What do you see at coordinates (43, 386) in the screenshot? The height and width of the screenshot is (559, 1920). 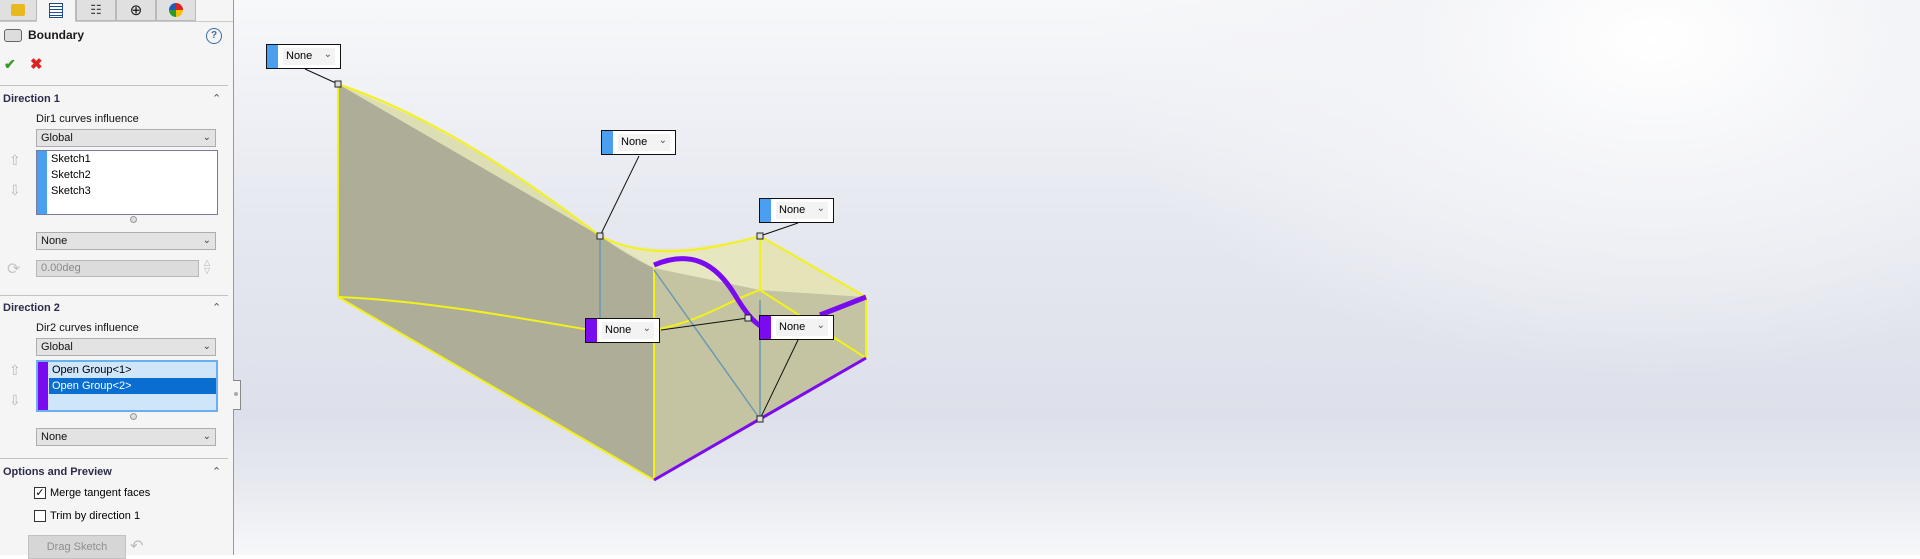 I see `dir2-color-swatch` at bounding box center [43, 386].